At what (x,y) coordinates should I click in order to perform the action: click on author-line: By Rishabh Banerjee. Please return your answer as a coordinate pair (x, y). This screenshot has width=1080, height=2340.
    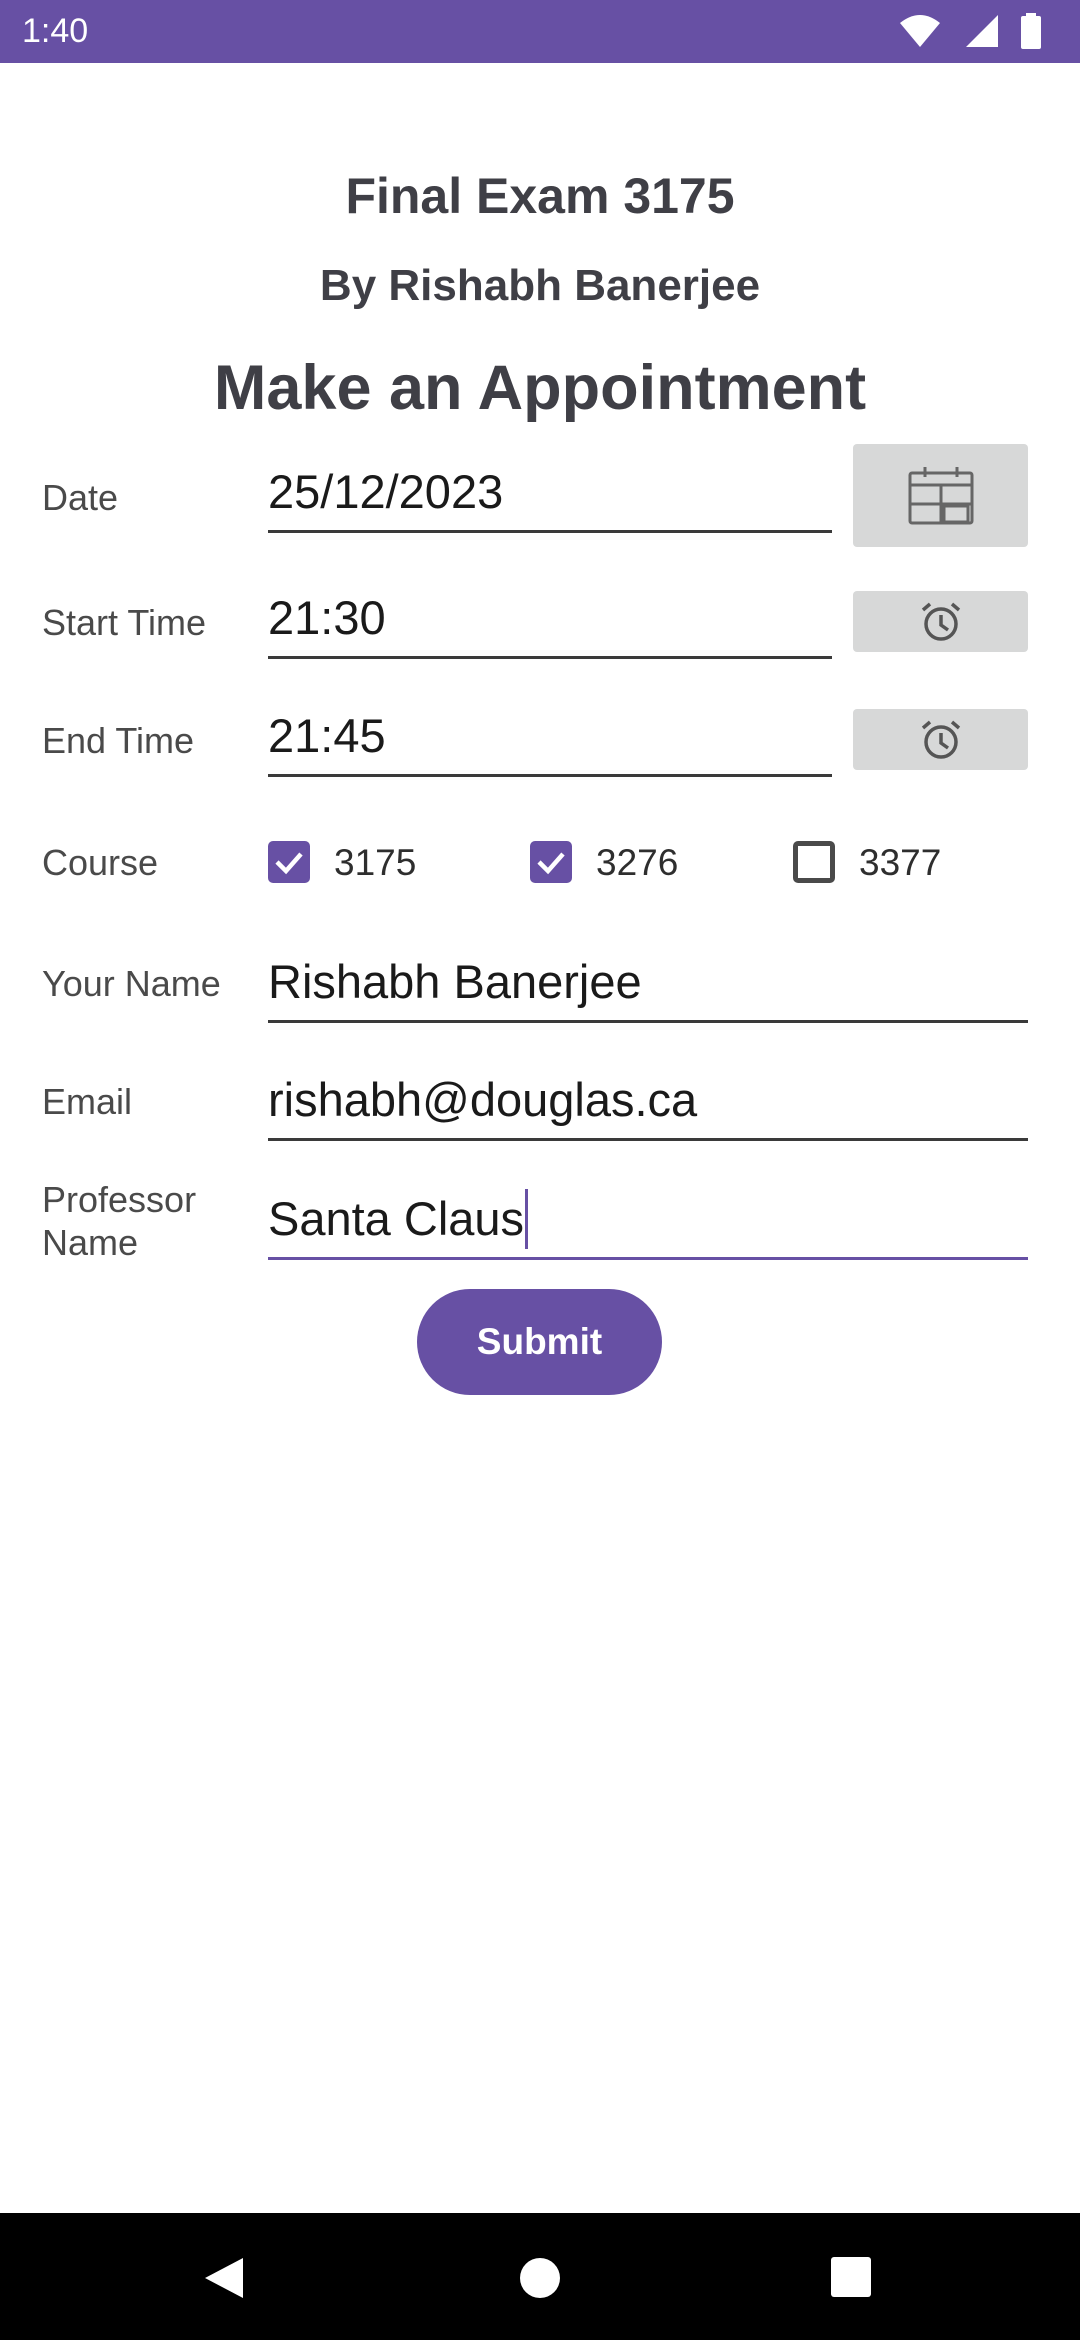
    Looking at the image, I should click on (540, 285).